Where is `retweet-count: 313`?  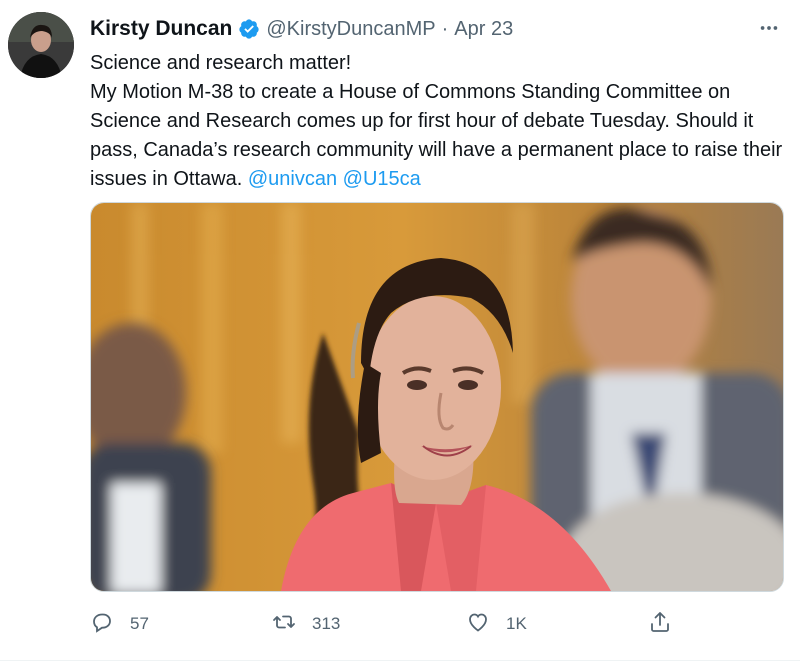
retweet-count: 313 is located at coordinates (326, 623).